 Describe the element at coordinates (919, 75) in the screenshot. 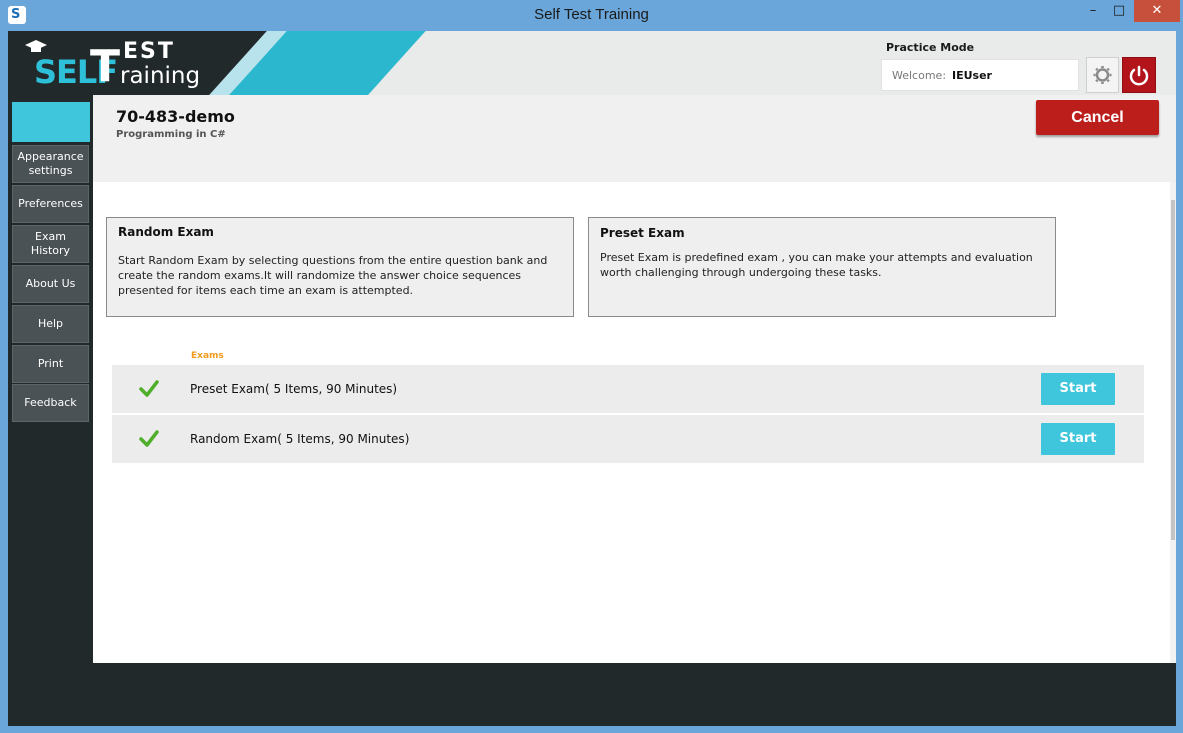

I see `welcome-label: Welcome:` at that location.